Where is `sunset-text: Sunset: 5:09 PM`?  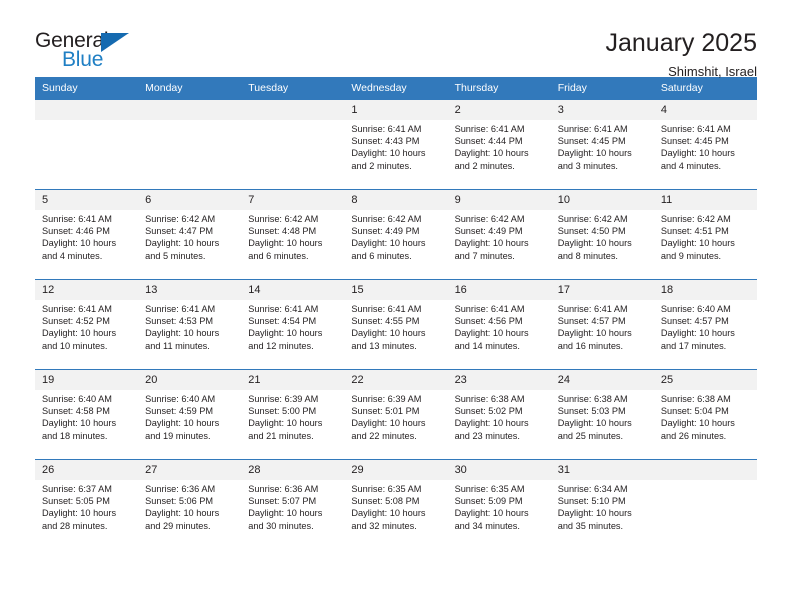
sunset-text: Sunset: 5:09 PM is located at coordinates (488, 501).